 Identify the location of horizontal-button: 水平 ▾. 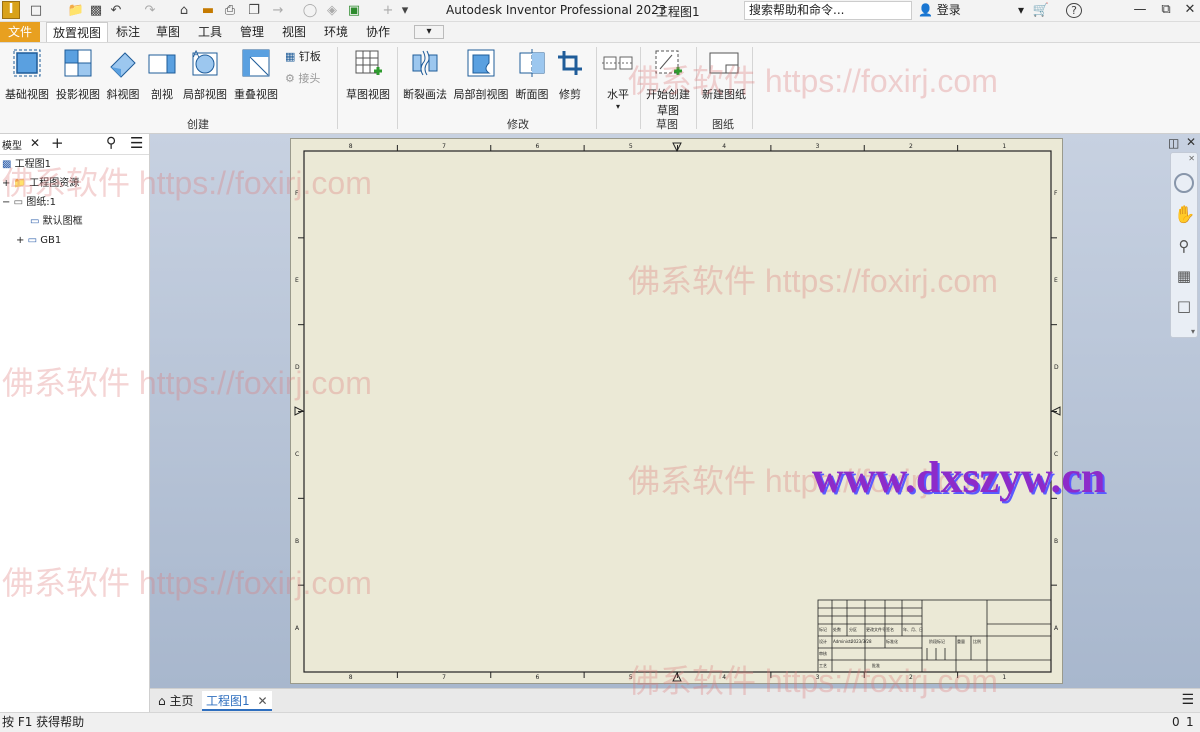
(618, 79).